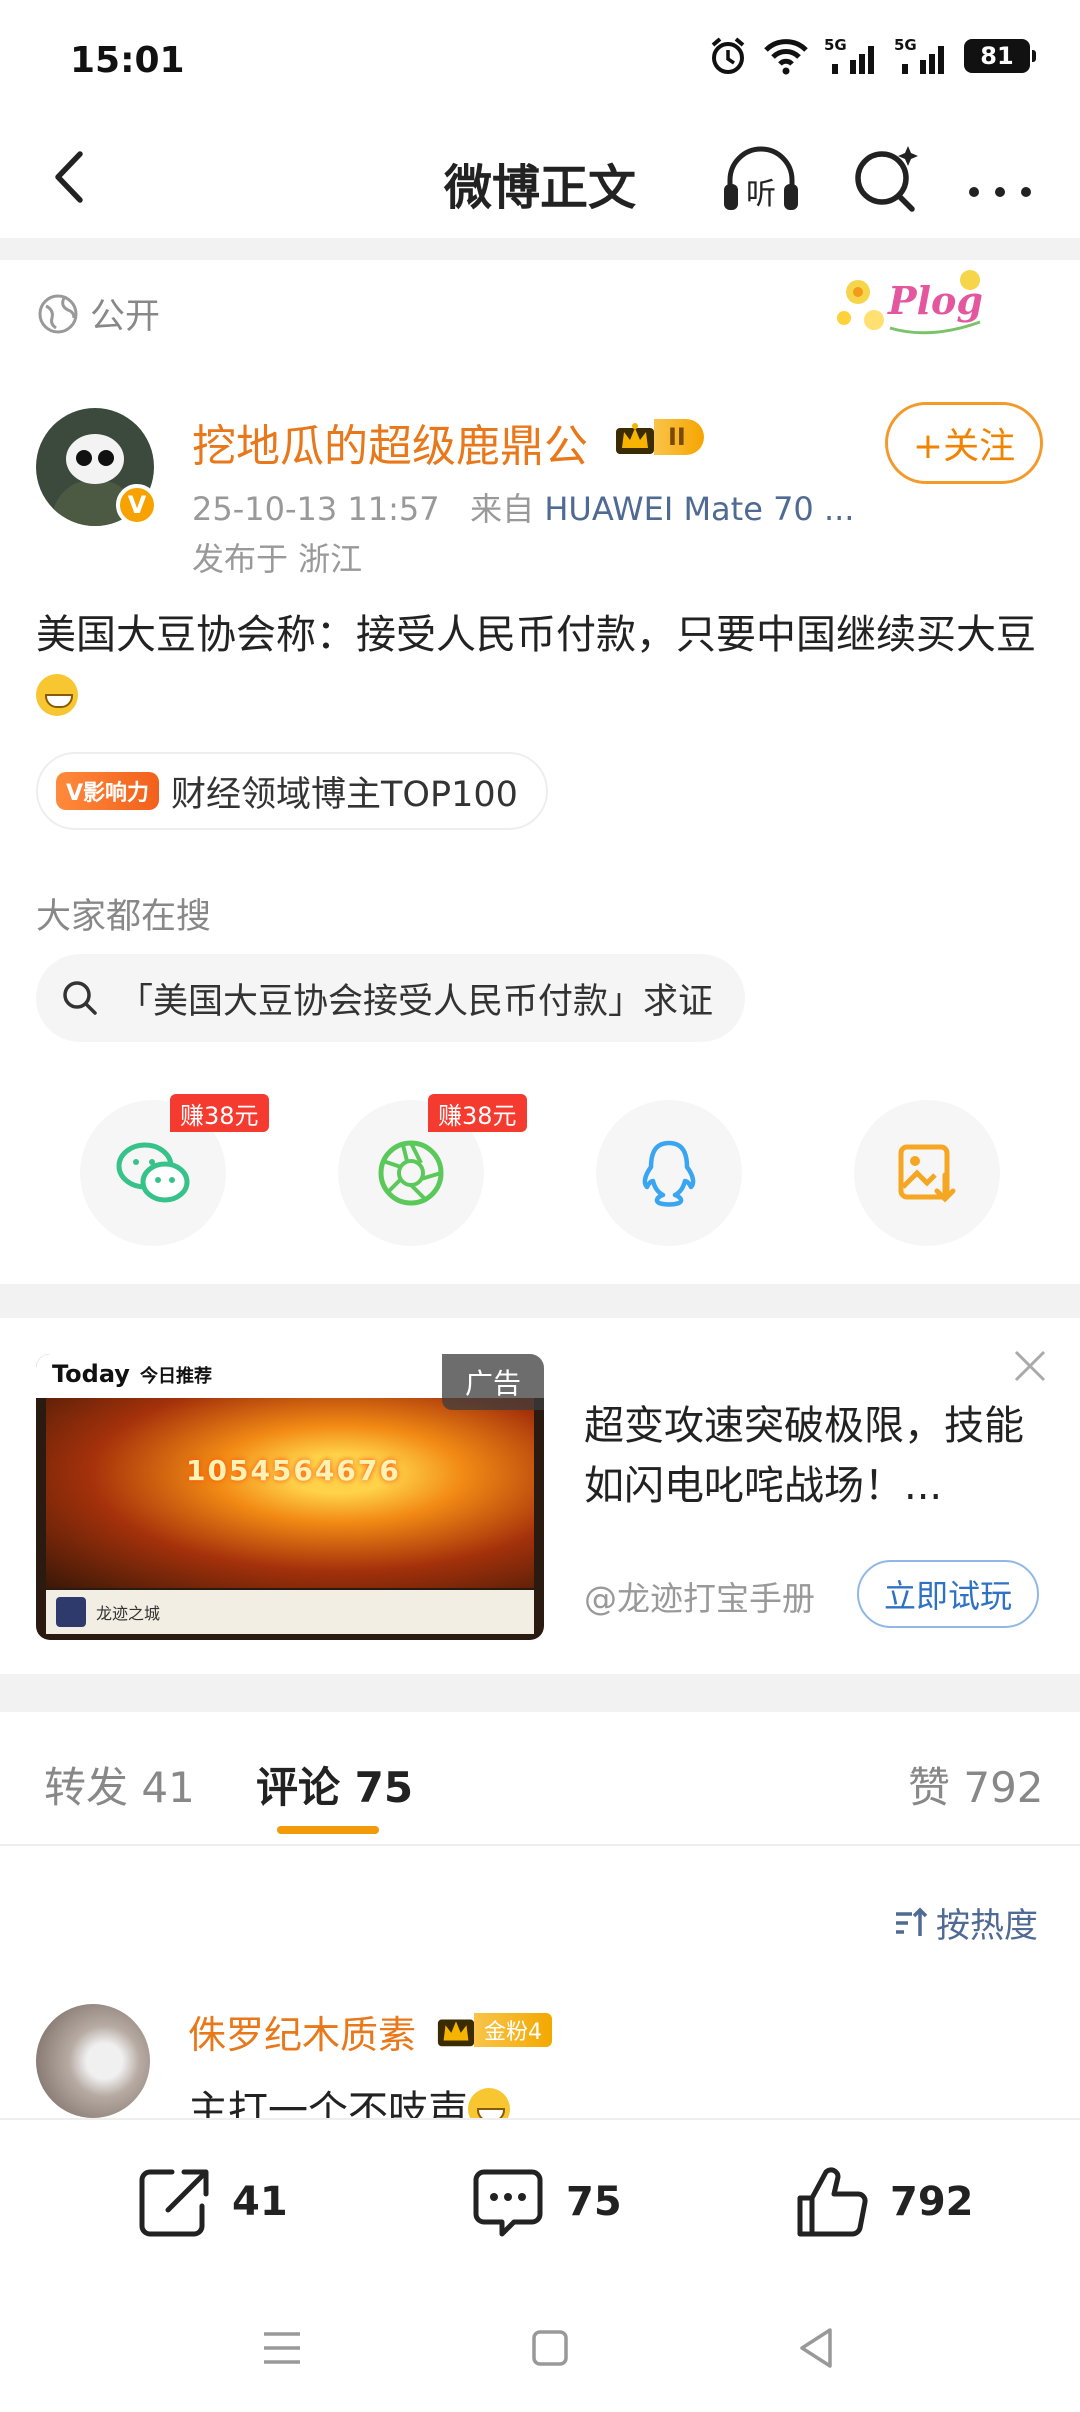 The height and width of the screenshot is (2412, 1080). Describe the element at coordinates (137, 505) in the screenshot. I see `verified-icon: V` at that location.